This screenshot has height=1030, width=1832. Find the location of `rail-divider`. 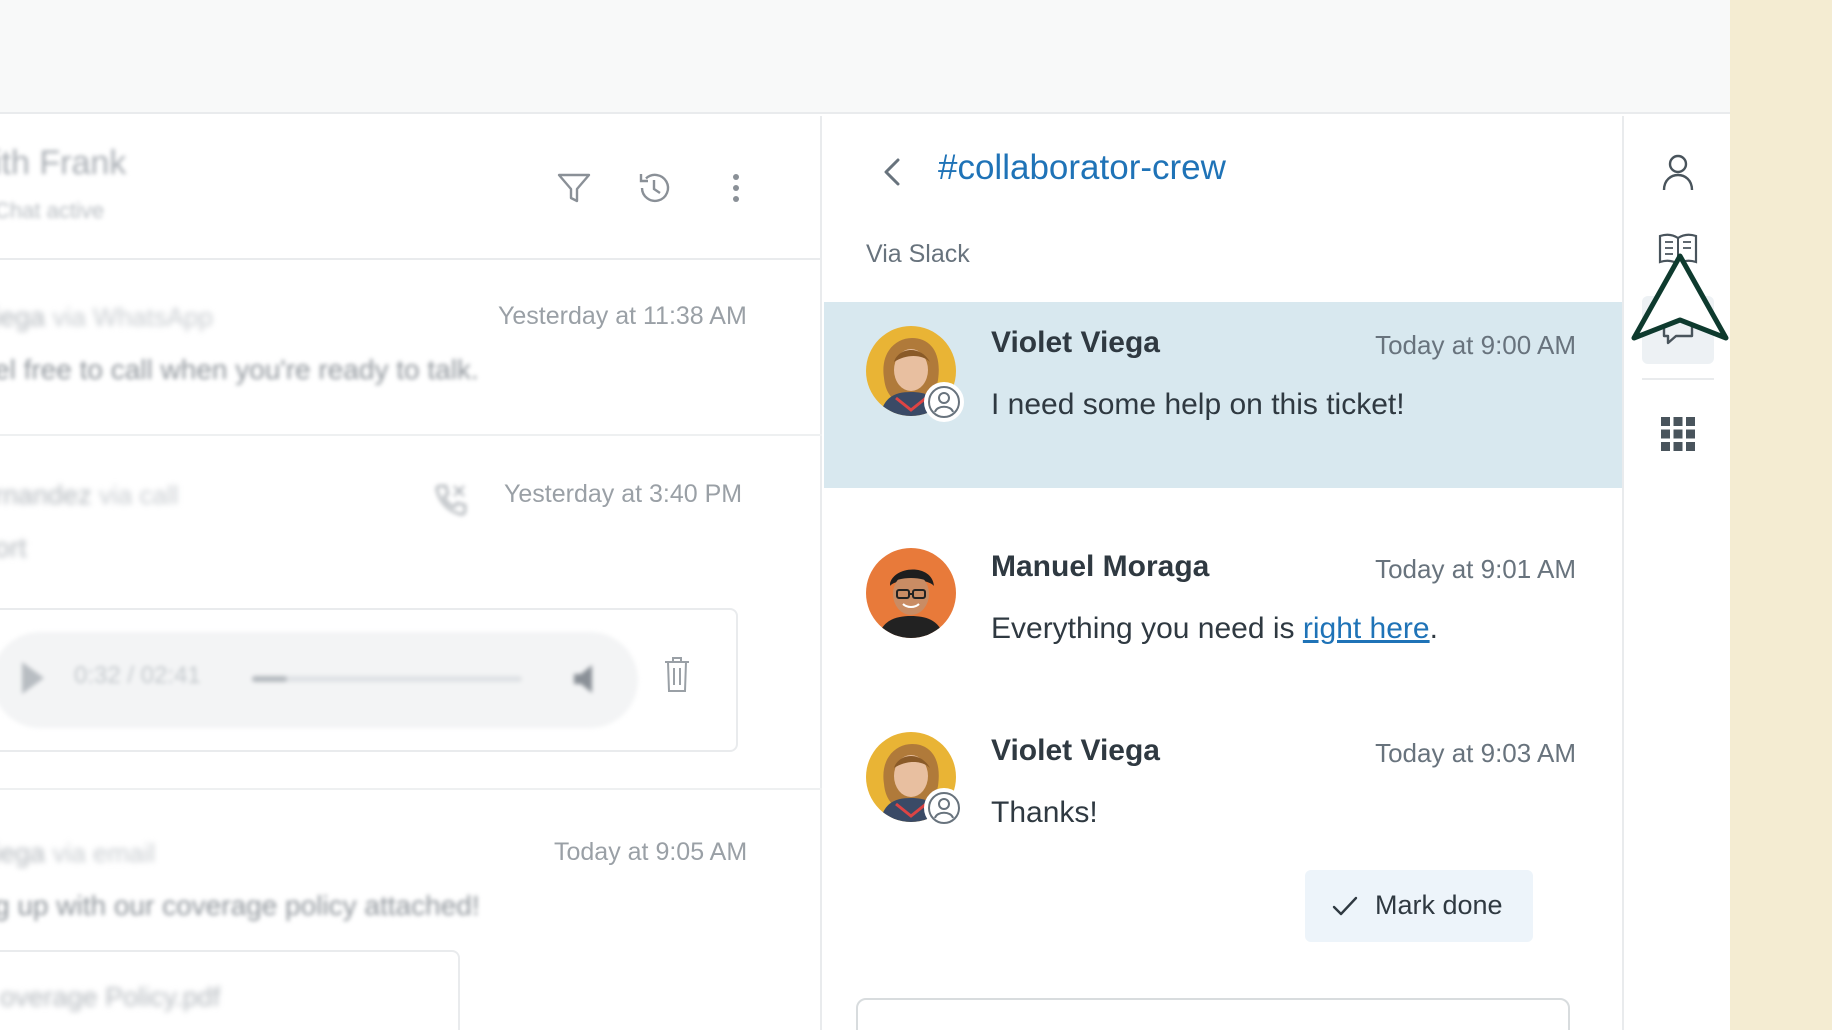

rail-divider is located at coordinates (1678, 379).